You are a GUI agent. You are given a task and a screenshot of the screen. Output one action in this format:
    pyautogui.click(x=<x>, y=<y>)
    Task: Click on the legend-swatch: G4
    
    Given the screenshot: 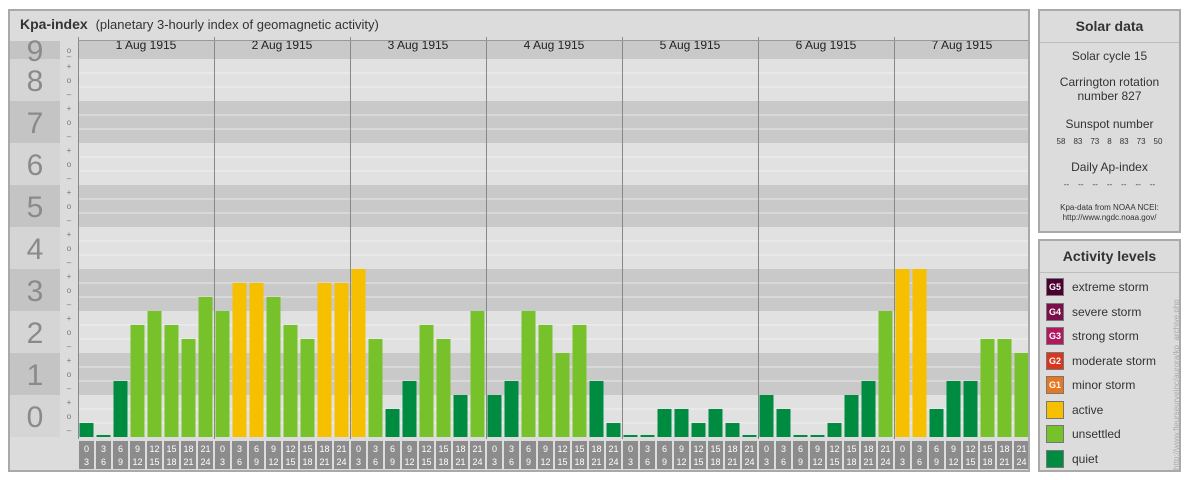 What is the action you would take?
    pyautogui.click(x=1055, y=311)
    